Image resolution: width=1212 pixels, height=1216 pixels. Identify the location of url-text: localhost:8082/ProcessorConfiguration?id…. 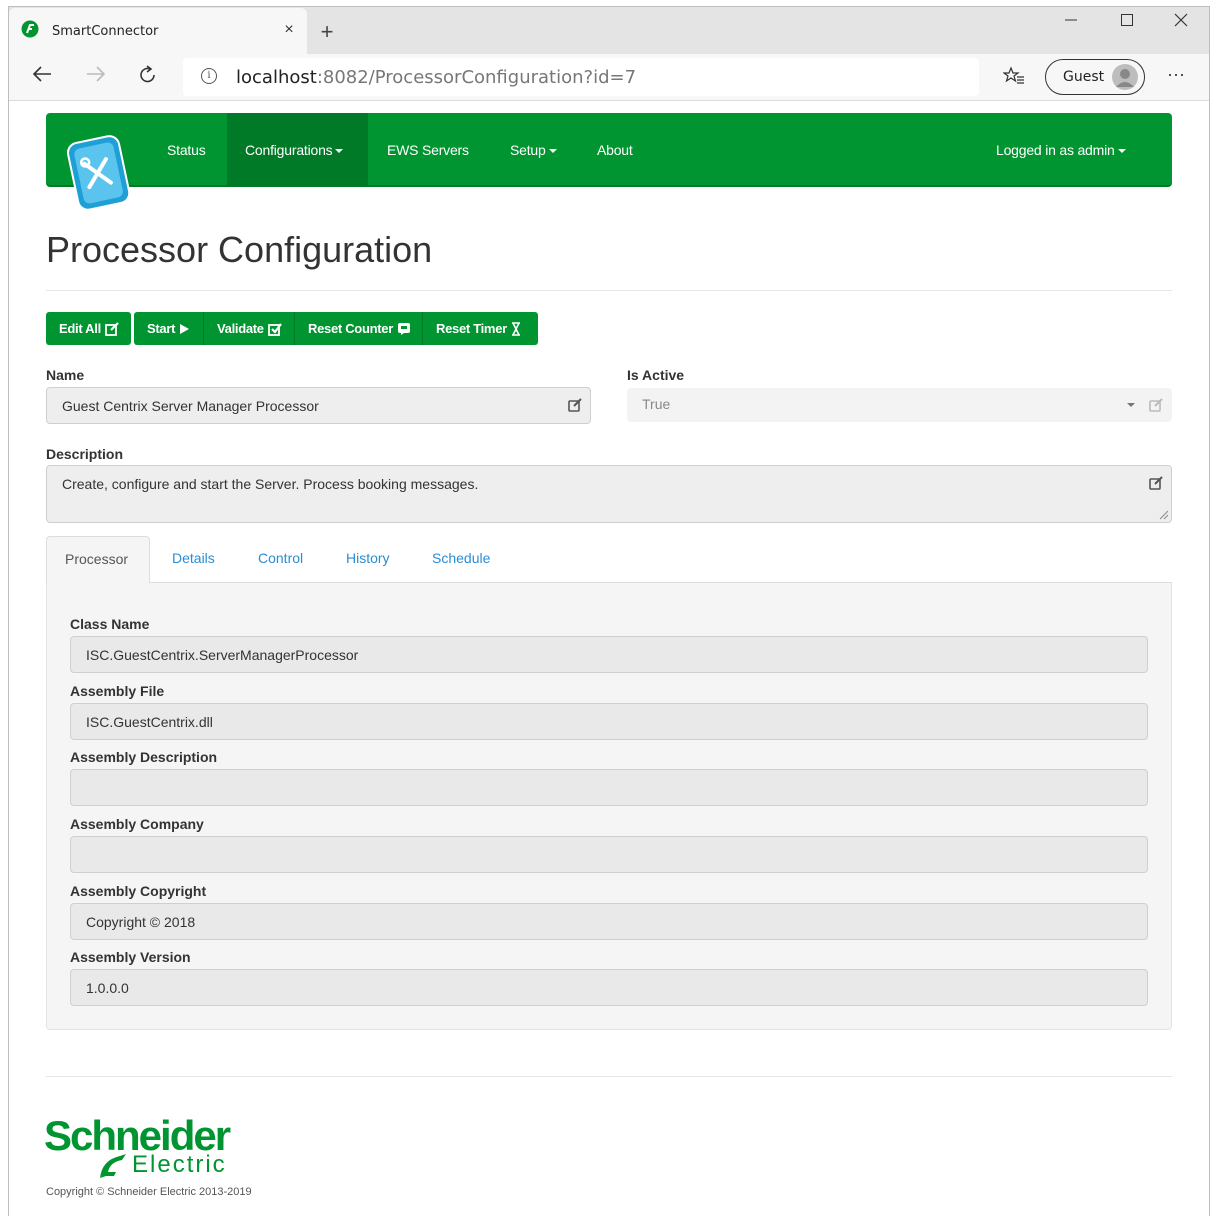
(436, 77).